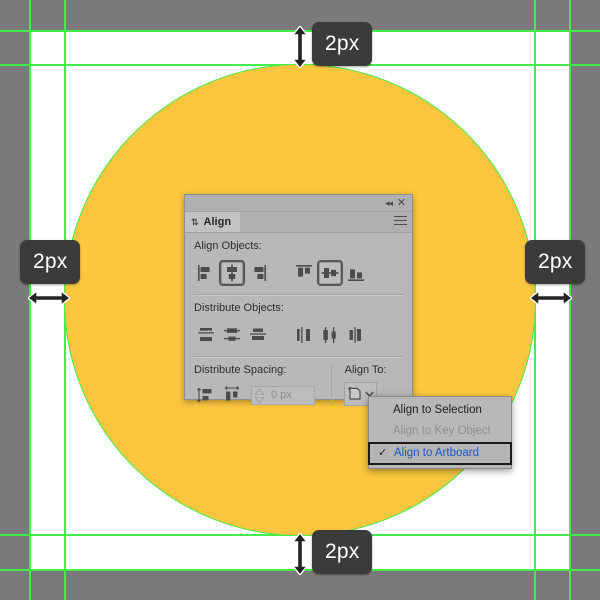 The image size is (600, 600). What do you see at coordinates (232, 273) in the screenshot?
I see `horizontal-align-center-button` at bounding box center [232, 273].